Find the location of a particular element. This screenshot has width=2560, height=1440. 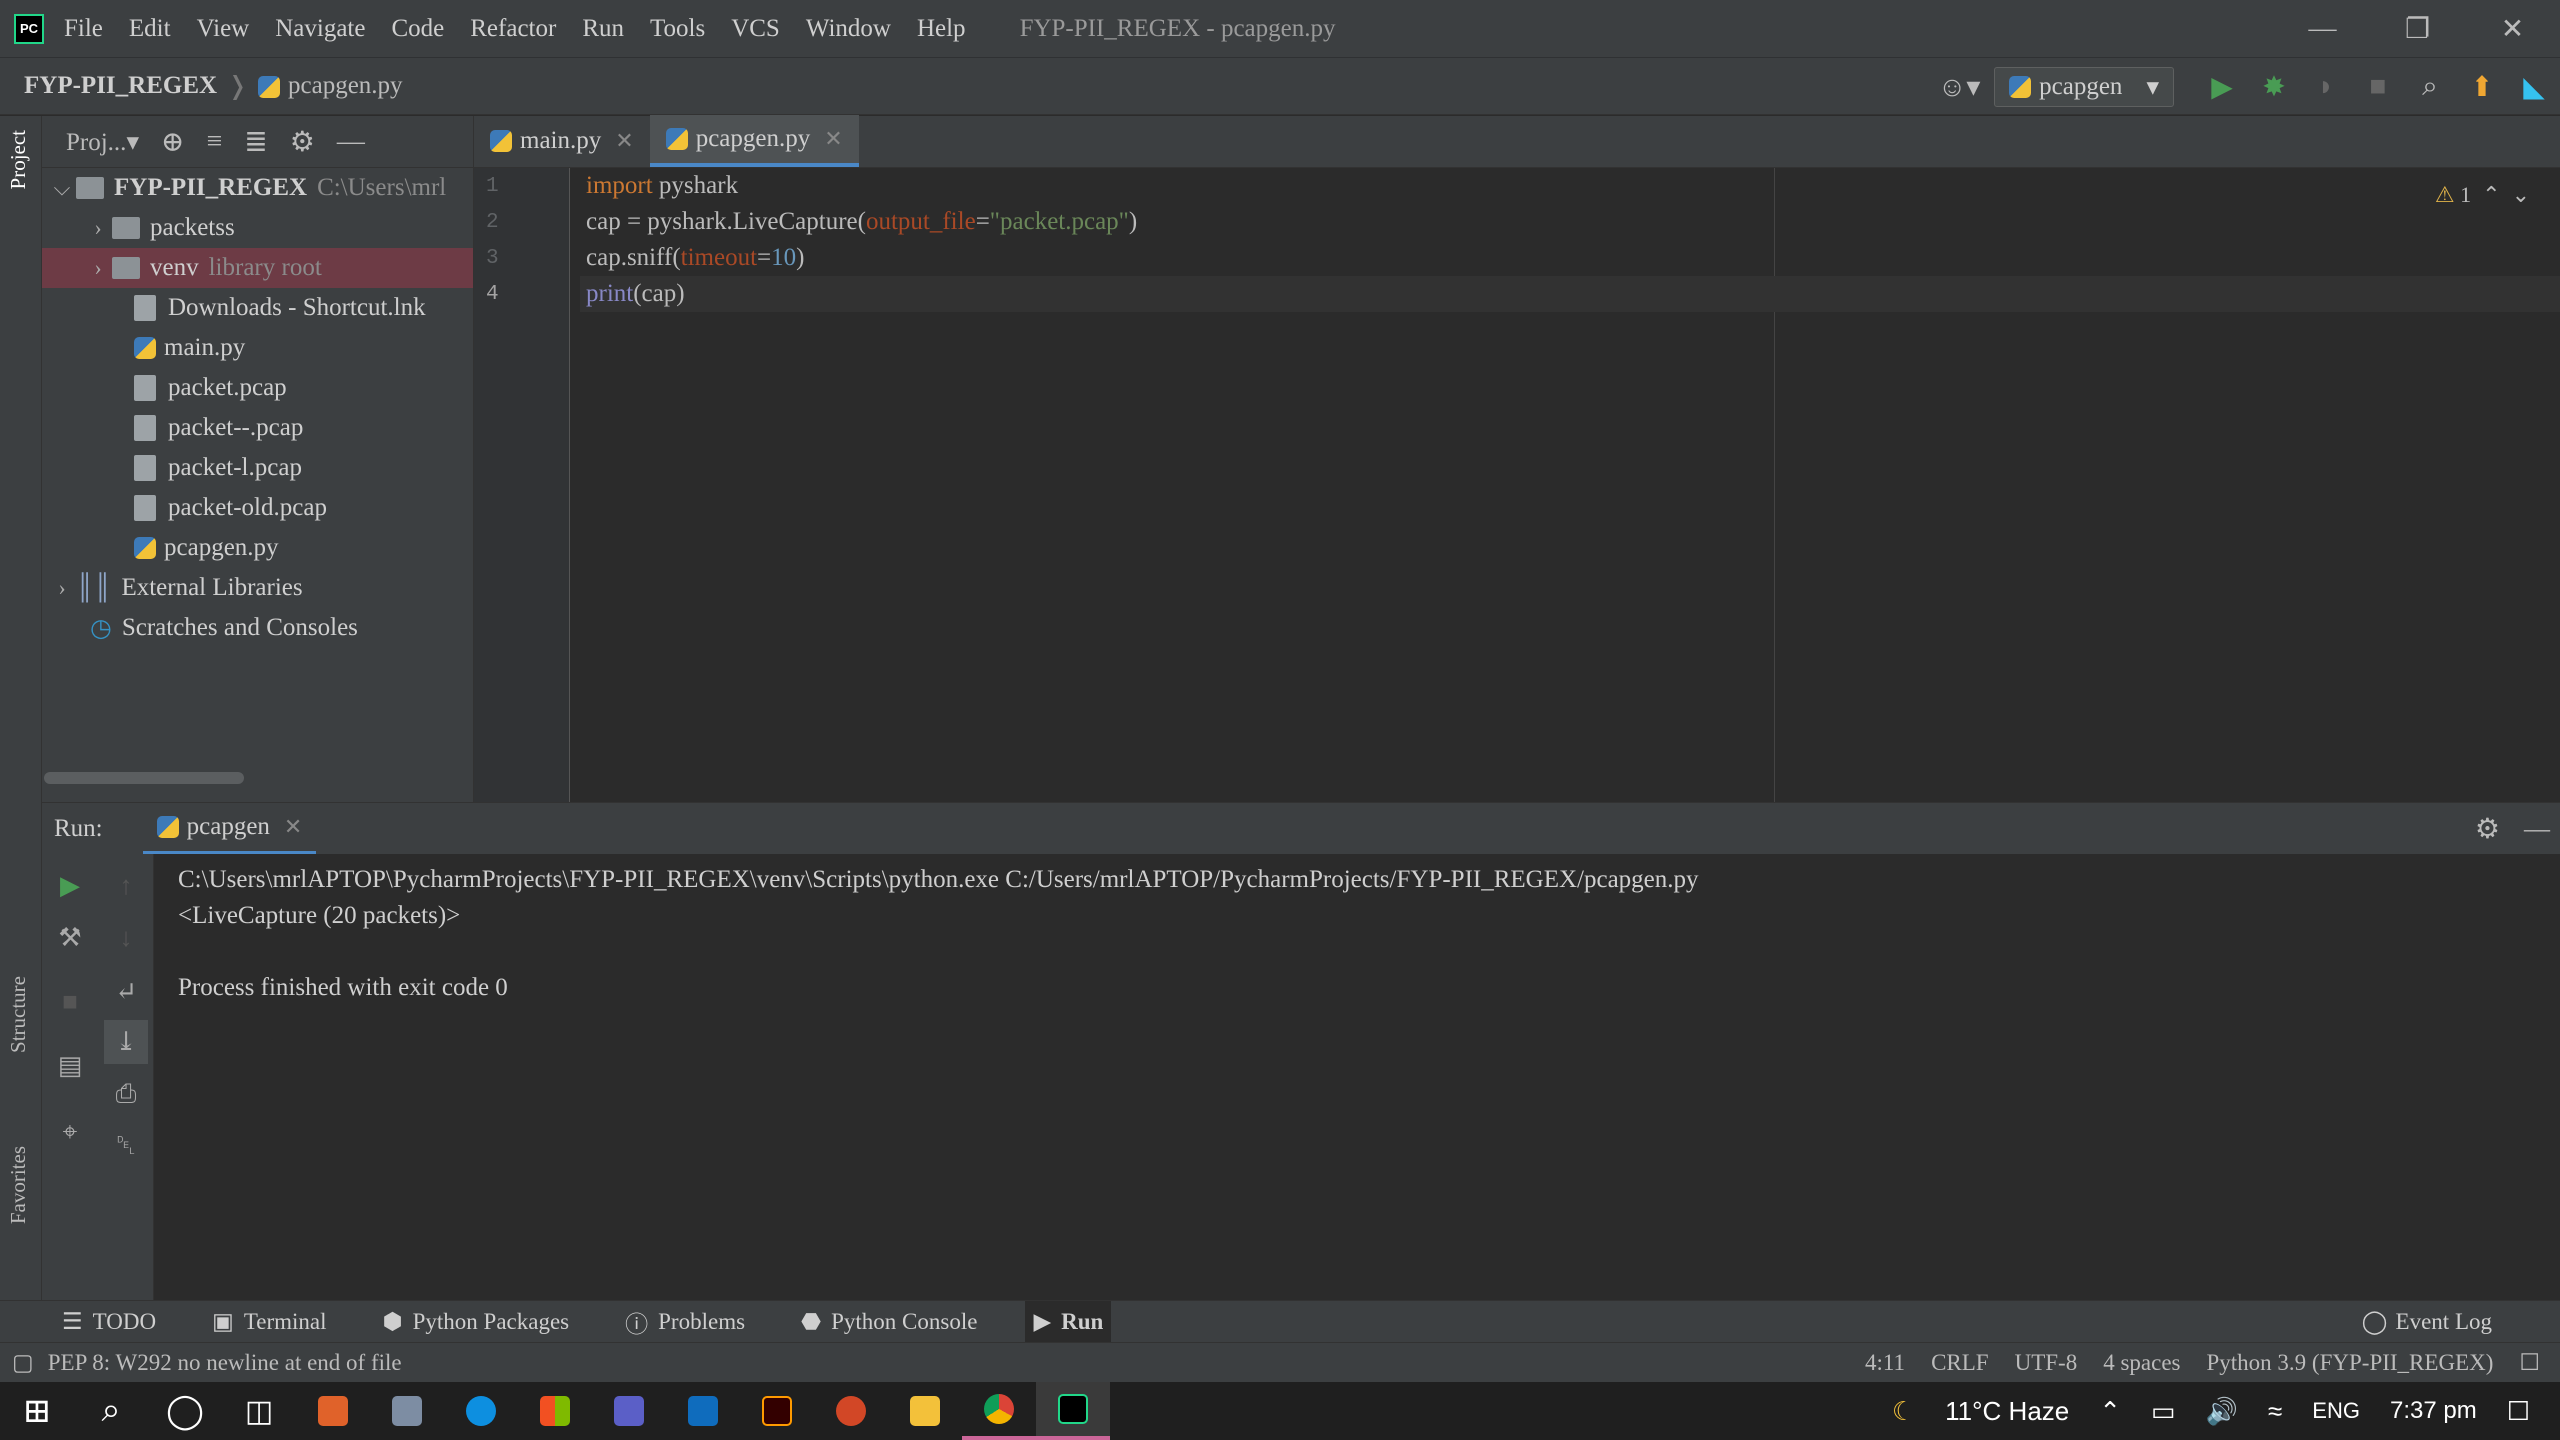

menu-help: Help is located at coordinates (941, 29).